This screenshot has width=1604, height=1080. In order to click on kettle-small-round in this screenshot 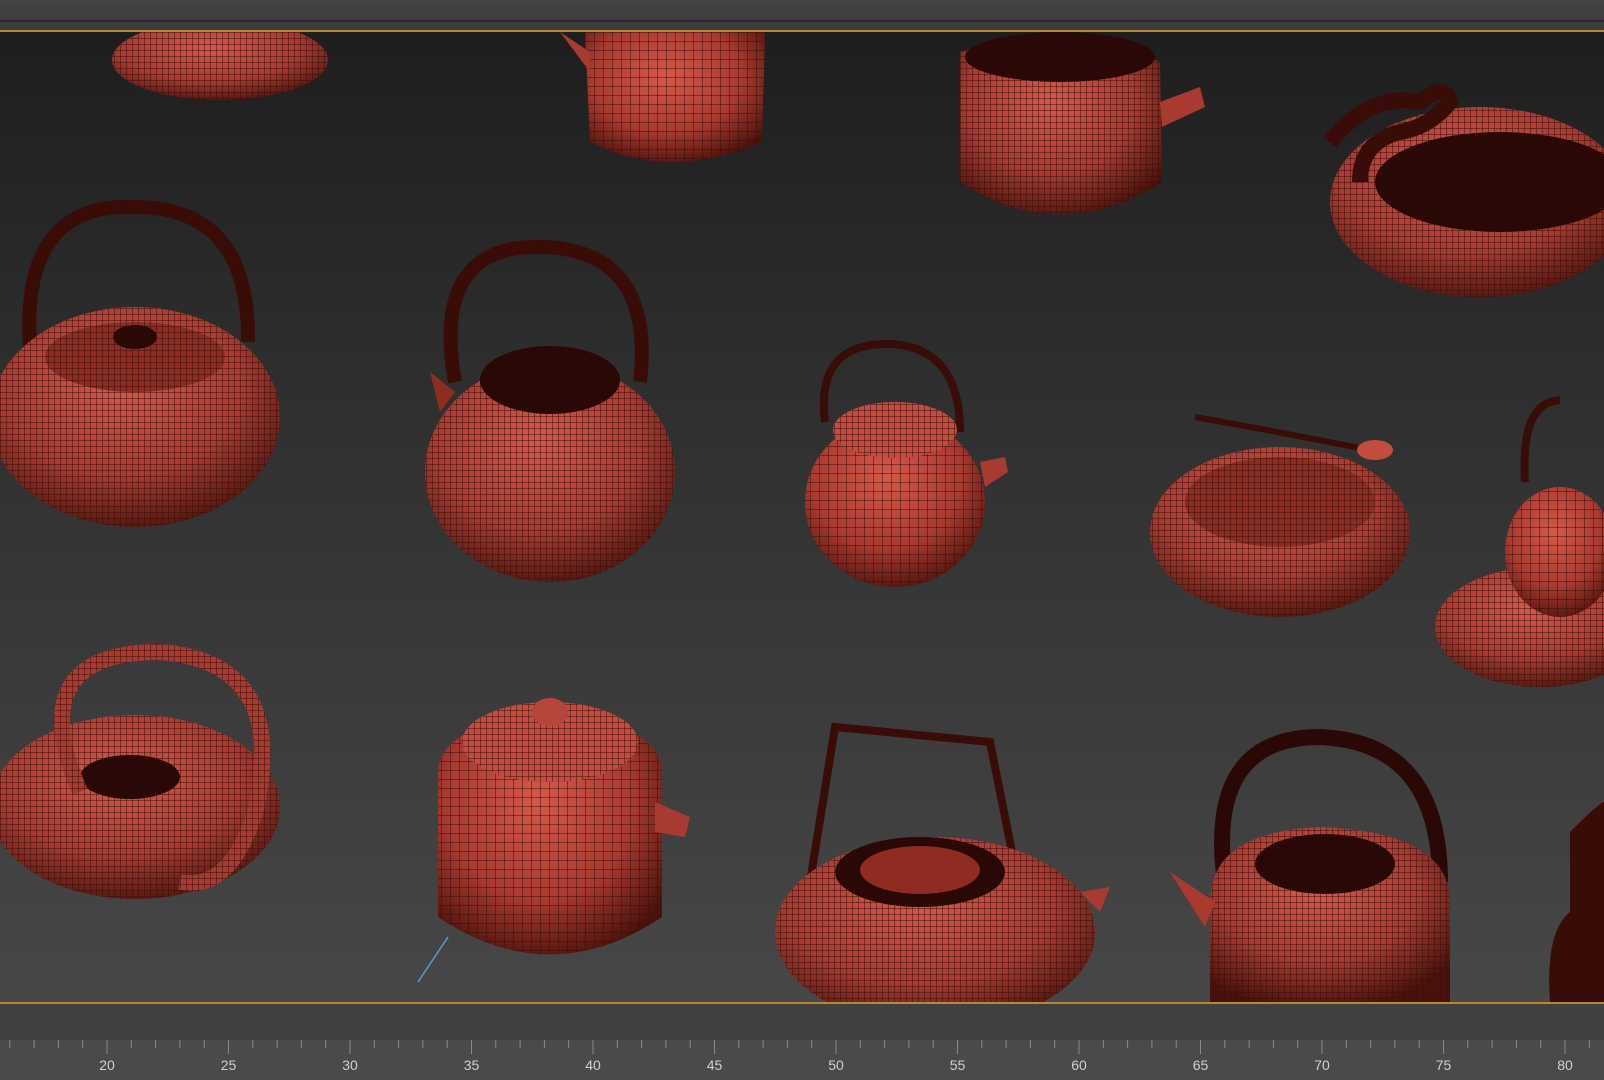, I will do `click(906, 463)`.